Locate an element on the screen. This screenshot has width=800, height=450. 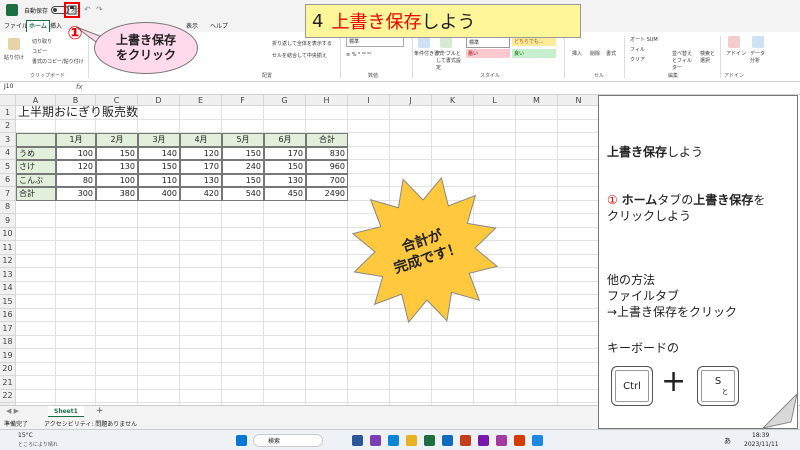
table-header-cell: 合計 is located at coordinates (327, 140).